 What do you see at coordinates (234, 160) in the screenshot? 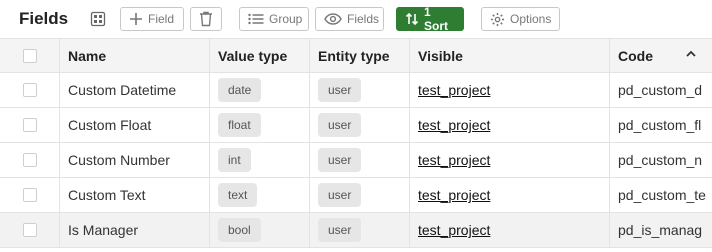
I see `value-type-chip: int` at bounding box center [234, 160].